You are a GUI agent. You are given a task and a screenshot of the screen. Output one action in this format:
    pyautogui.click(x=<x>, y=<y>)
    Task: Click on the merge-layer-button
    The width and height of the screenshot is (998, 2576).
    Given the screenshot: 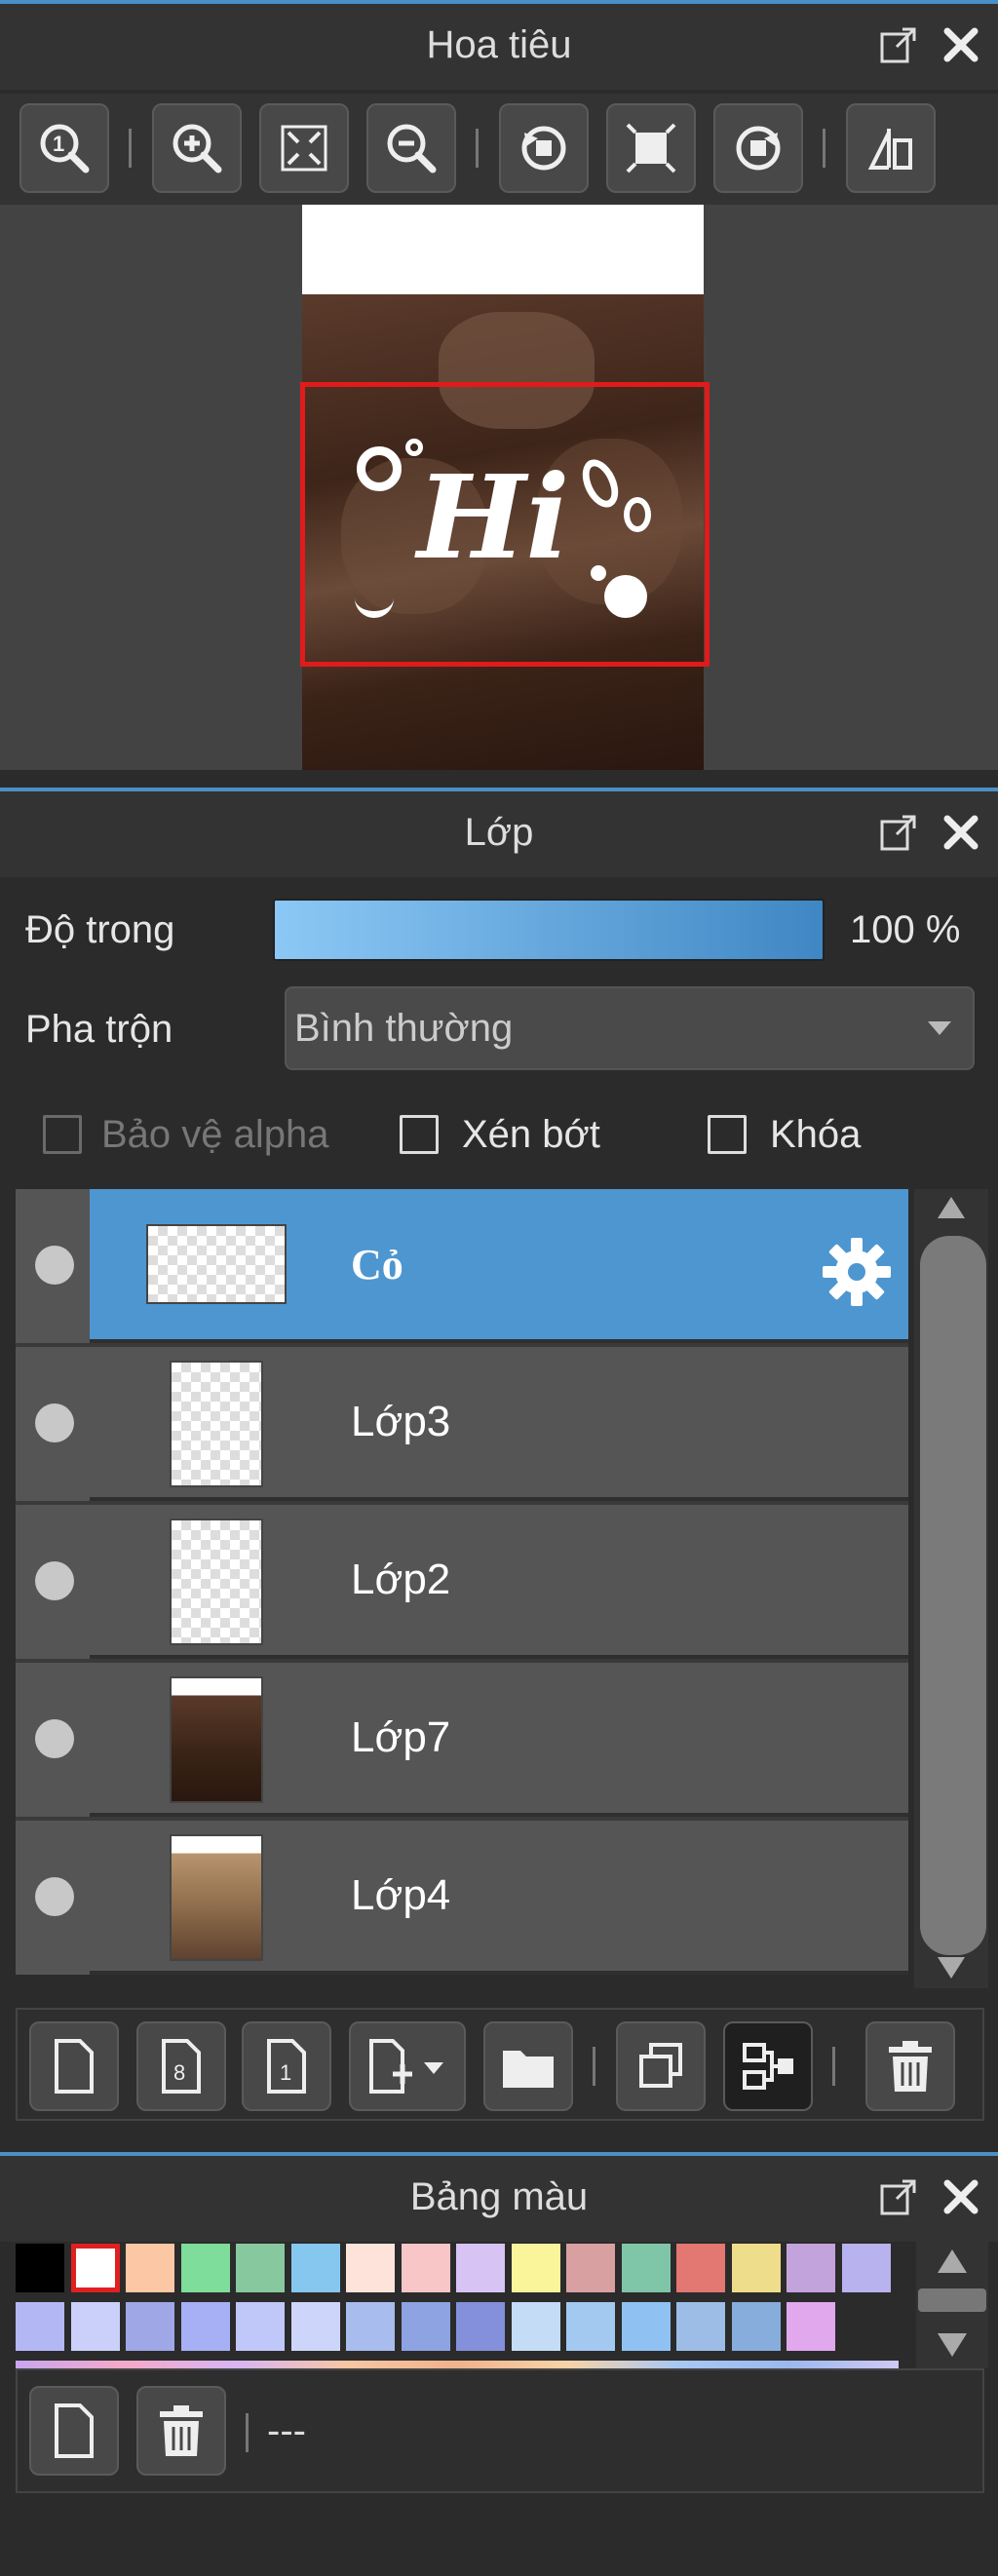 What is the action you would take?
    pyautogui.click(x=768, y=2066)
    